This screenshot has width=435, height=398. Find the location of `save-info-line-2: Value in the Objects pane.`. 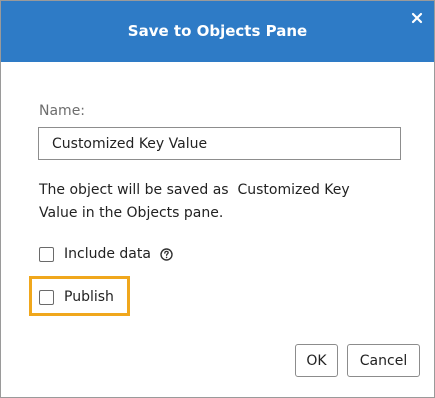

save-info-line-2: Value in the Objects pane. is located at coordinates (131, 213).